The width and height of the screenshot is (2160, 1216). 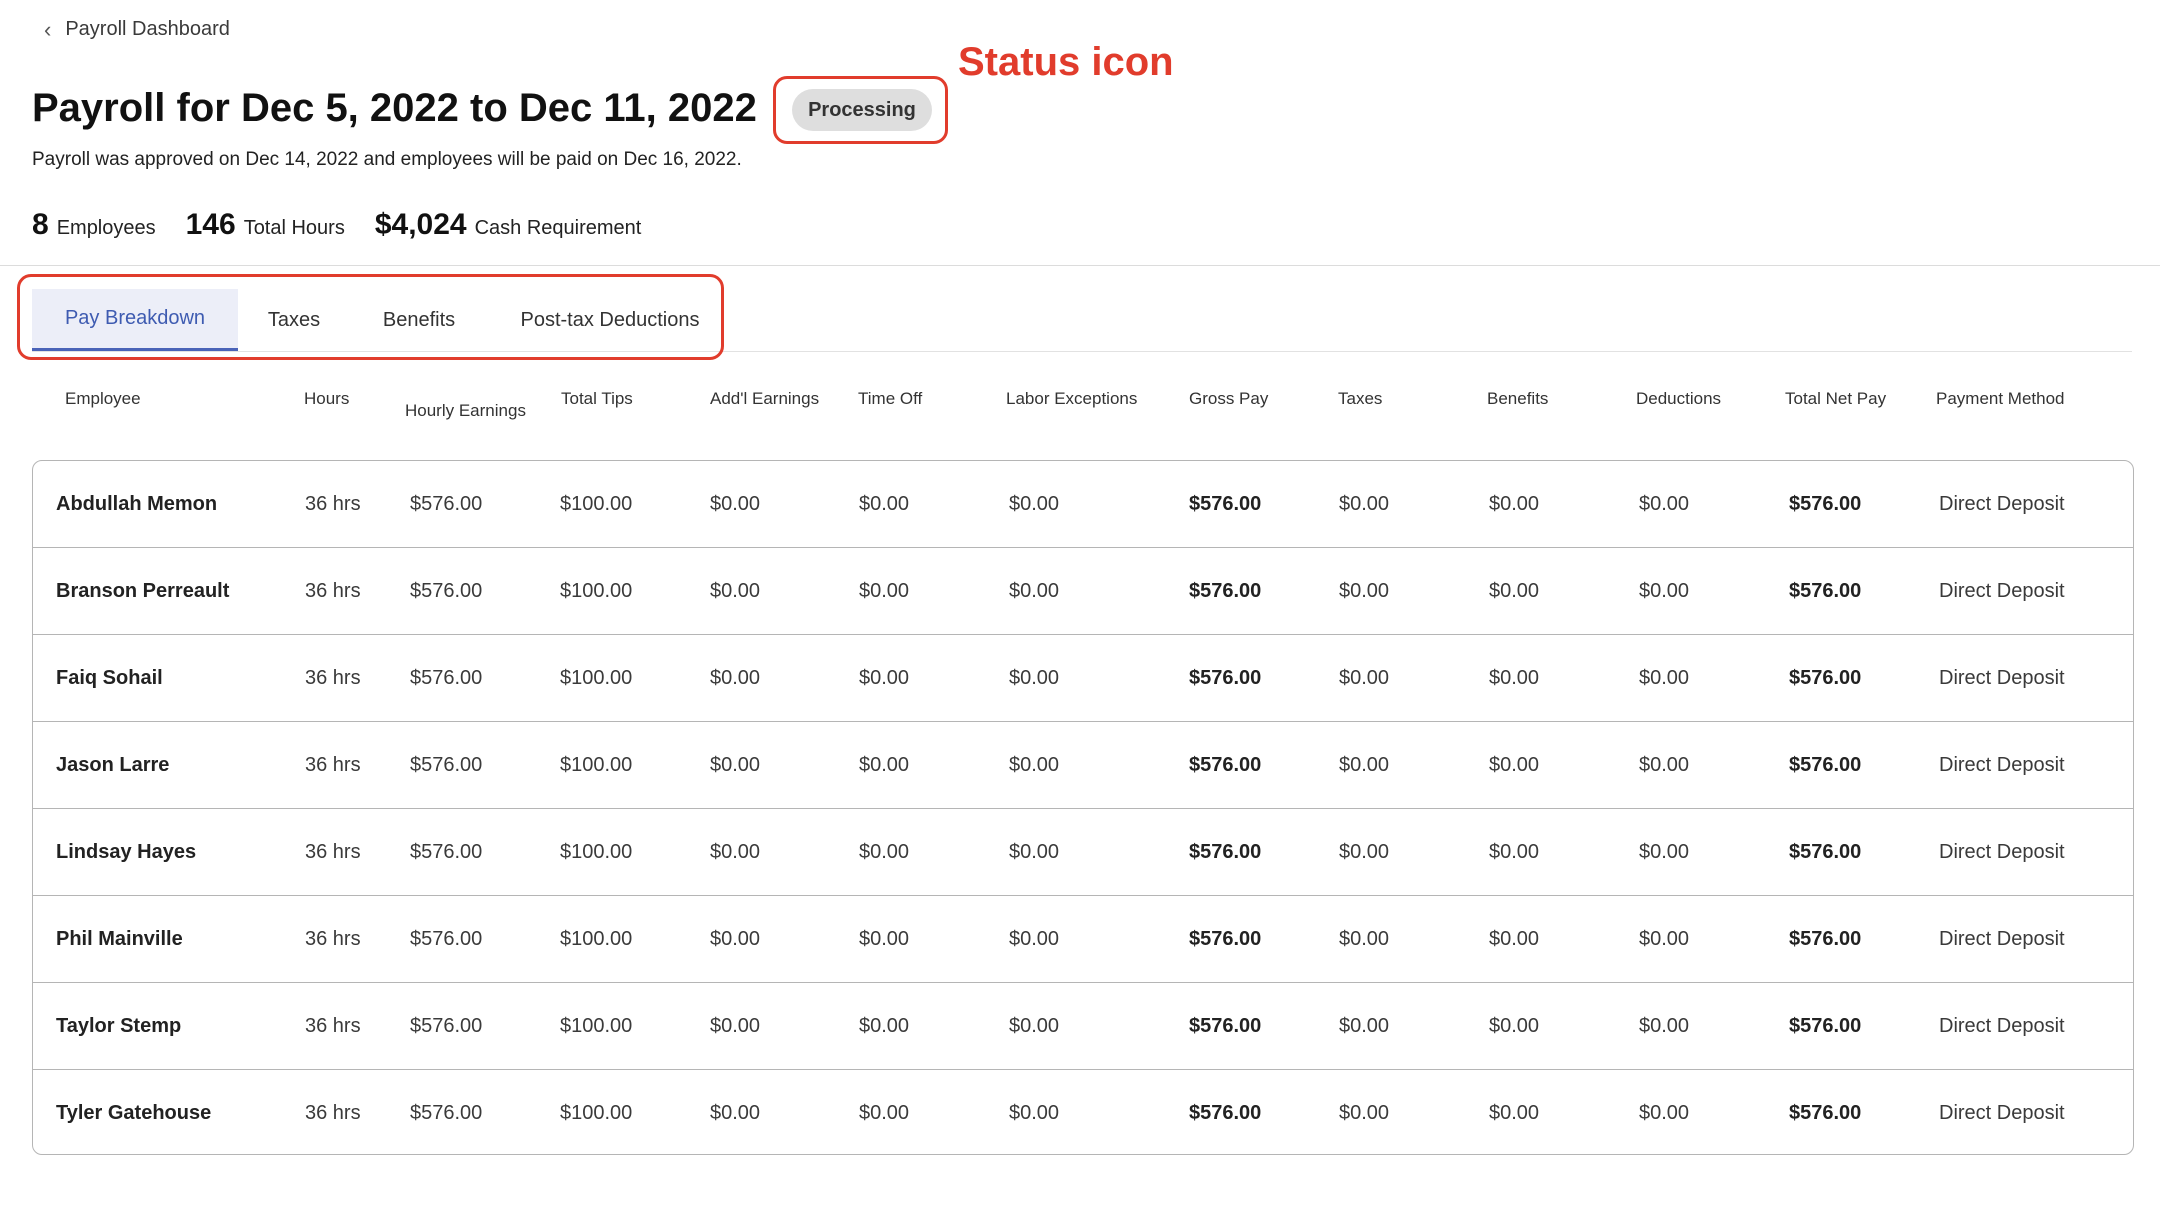 What do you see at coordinates (1835, 399) in the screenshot?
I see `col-header-total-net-pay: Total Net Pay` at bounding box center [1835, 399].